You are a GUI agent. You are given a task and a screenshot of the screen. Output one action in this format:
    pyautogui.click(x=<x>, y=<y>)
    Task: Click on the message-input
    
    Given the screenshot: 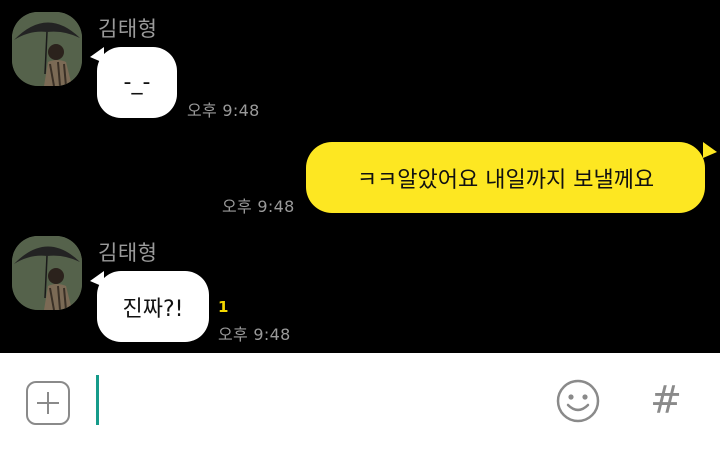 What is the action you would take?
    pyautogui.click(x=304, y=401)
    